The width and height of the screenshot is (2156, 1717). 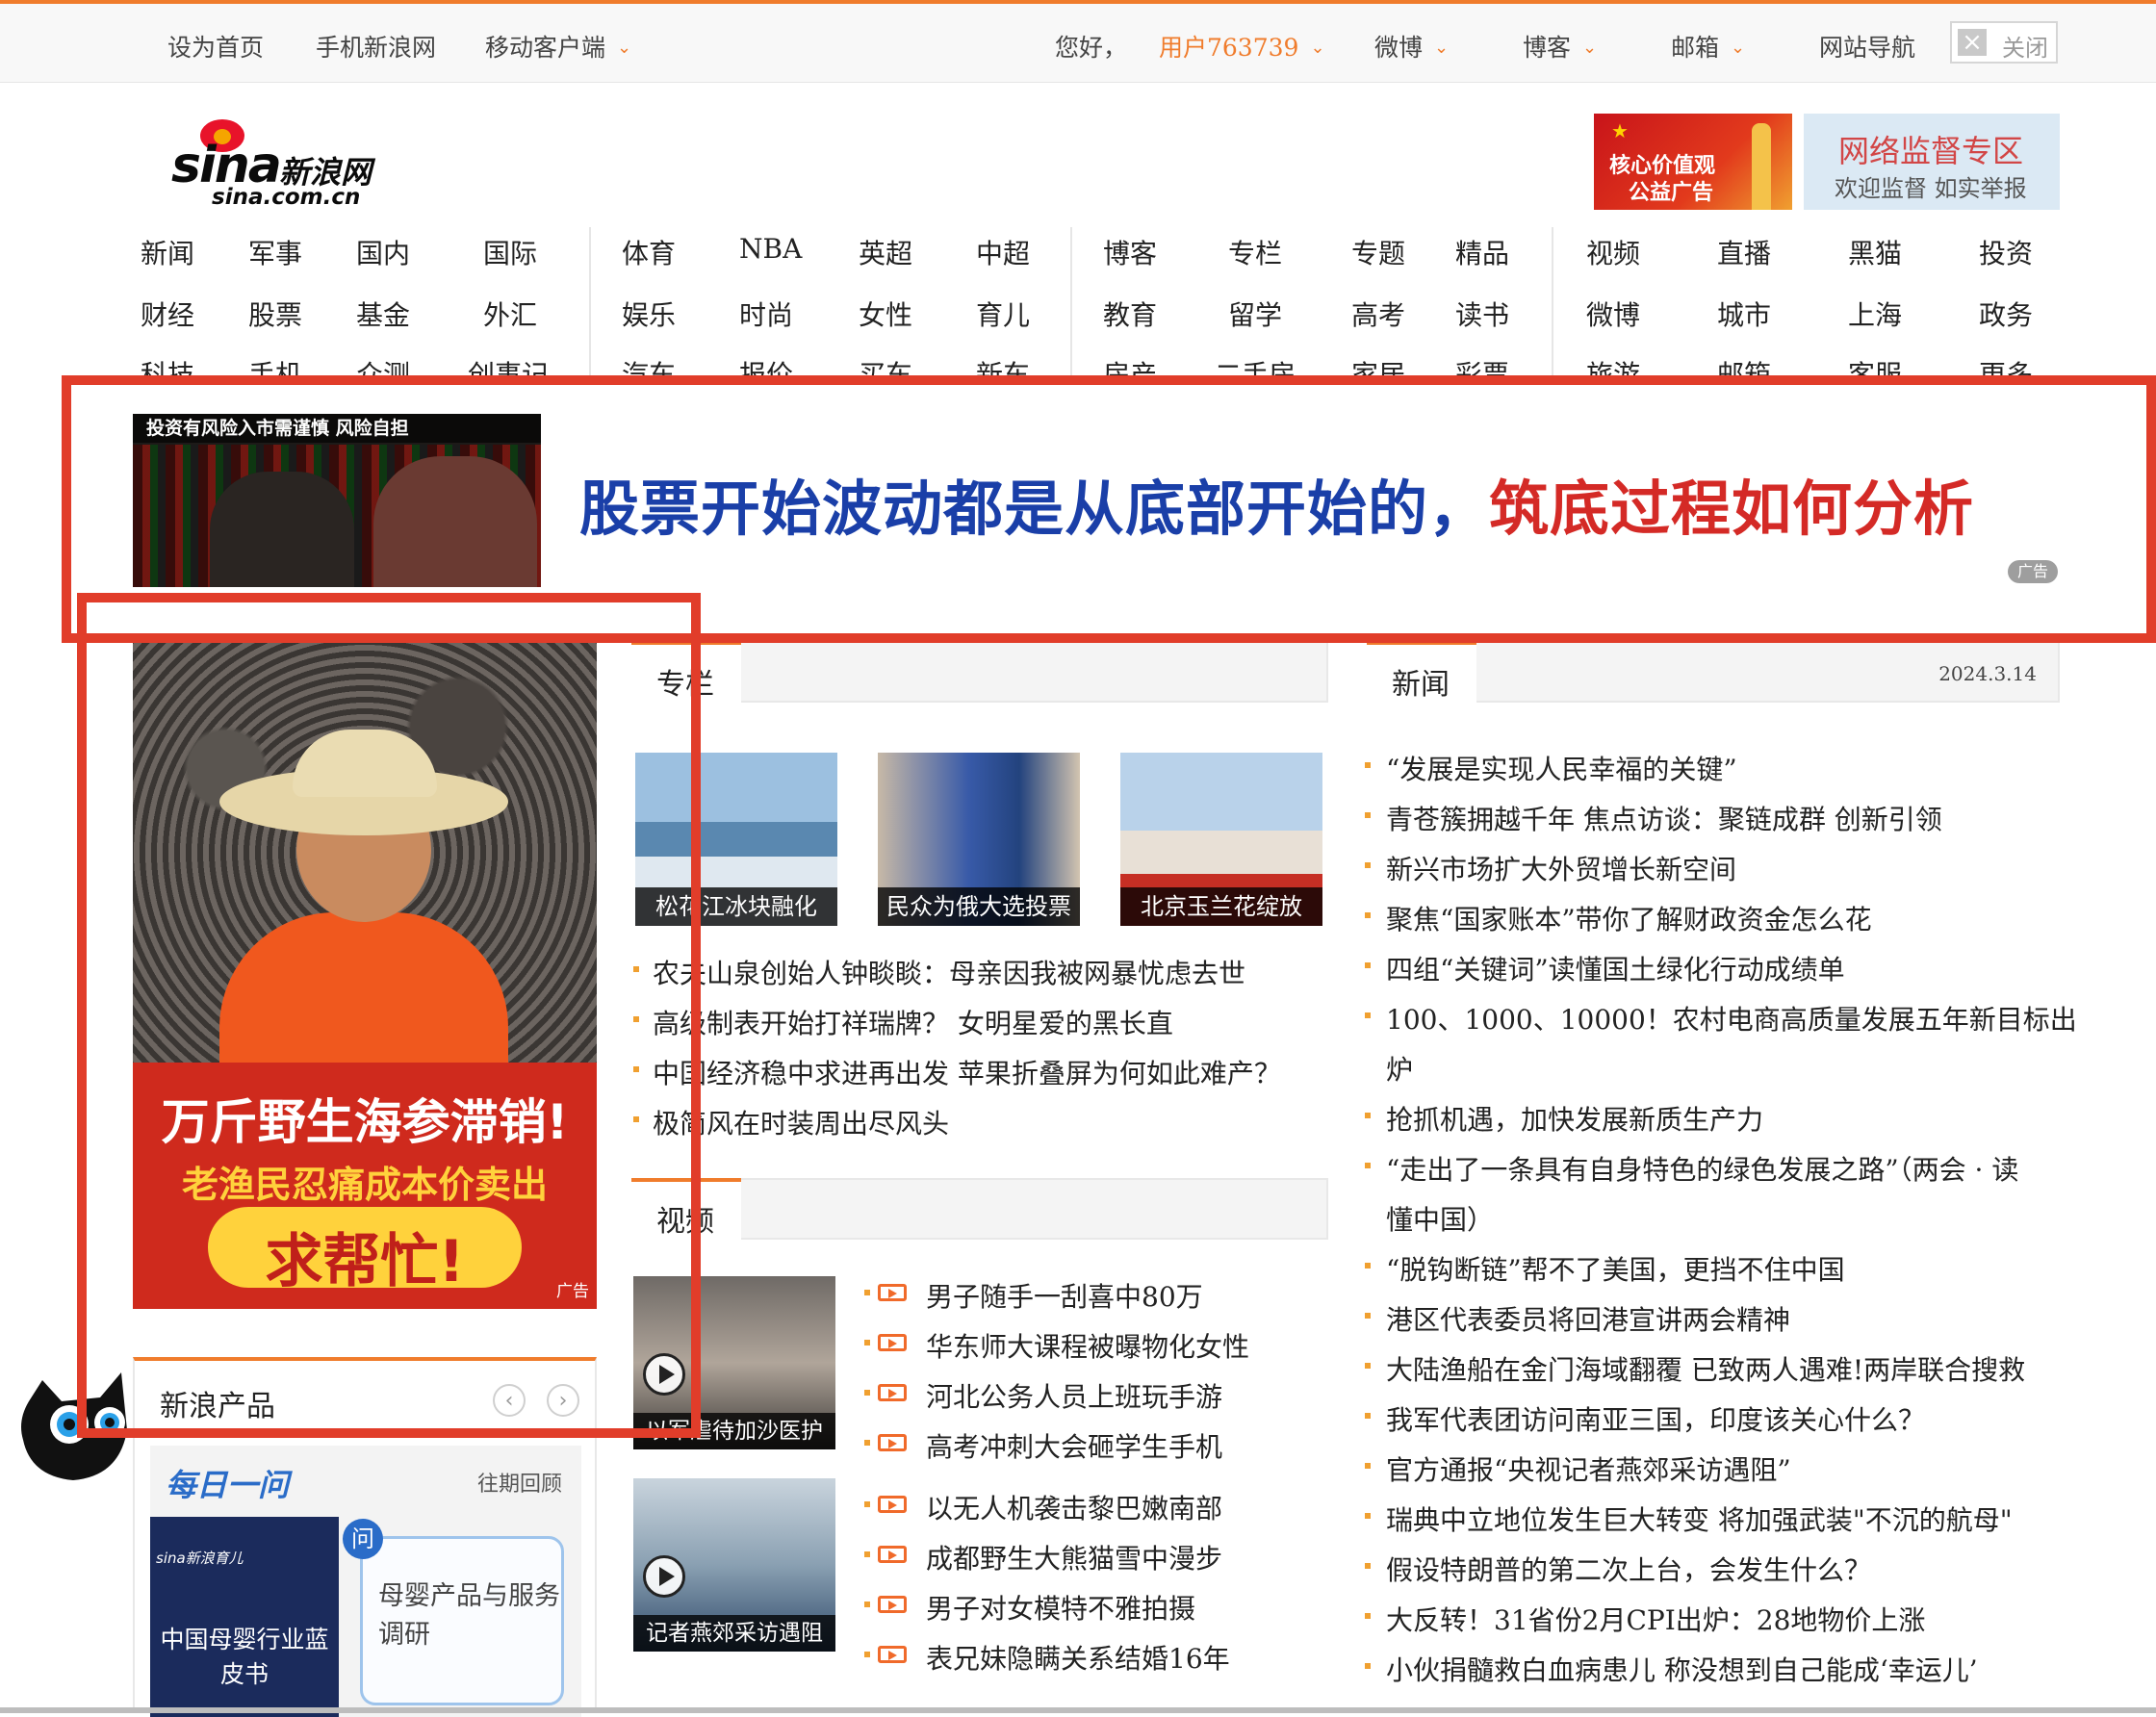 What do you see at coordinates (2006, 314) in the screenshot?
I see `nav-government: 政务` at bounding box center [2006, 314].